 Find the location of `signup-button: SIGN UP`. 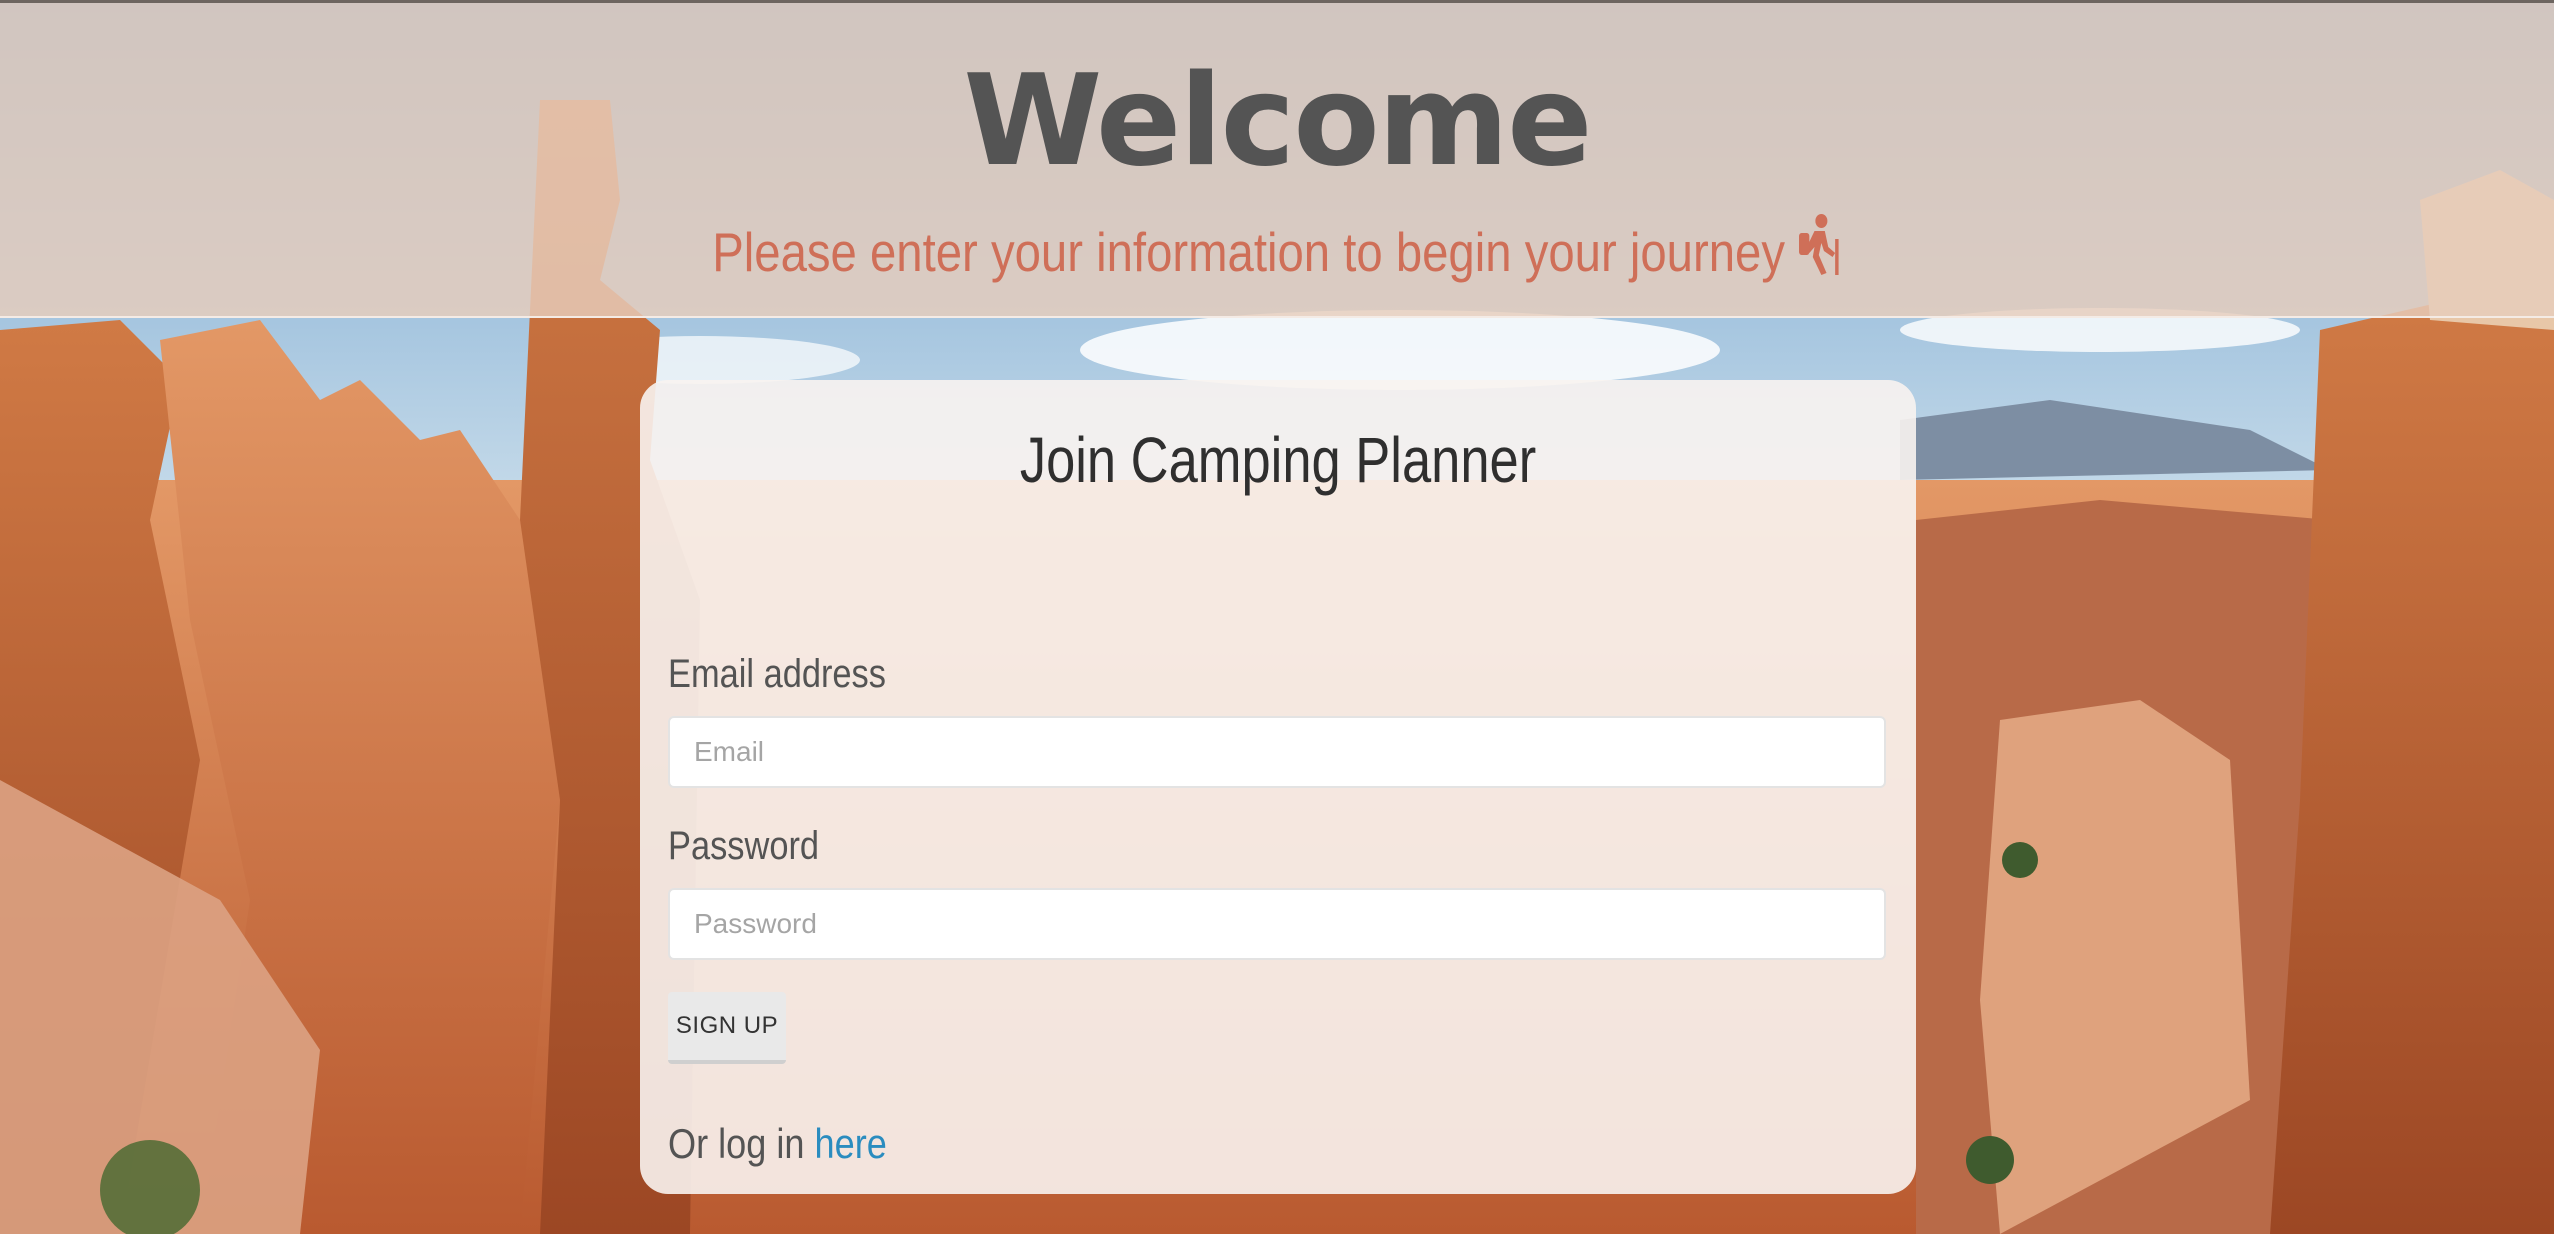

signup-button: SIGN UP is located at coordinates (727, 1028).